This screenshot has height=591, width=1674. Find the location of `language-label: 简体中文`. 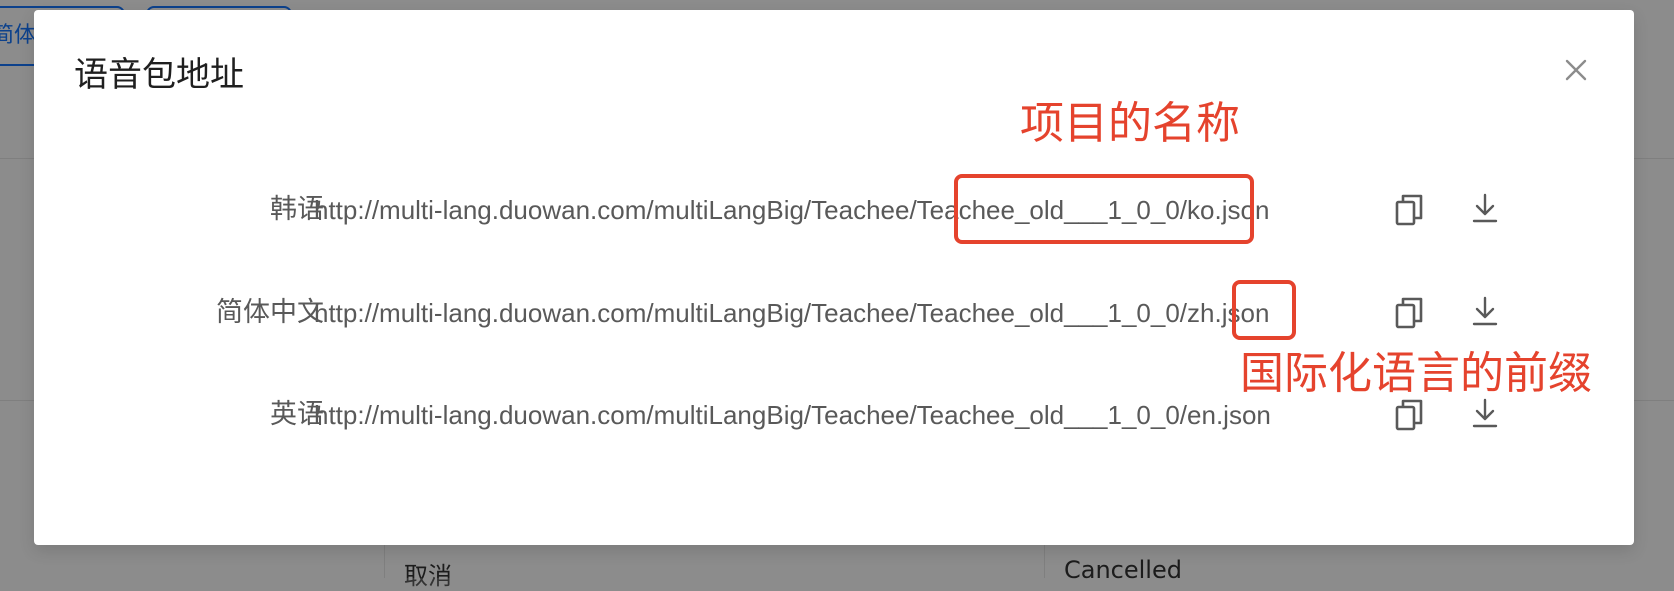

language-label: 简体中文 is located at coordinates (270, 312).